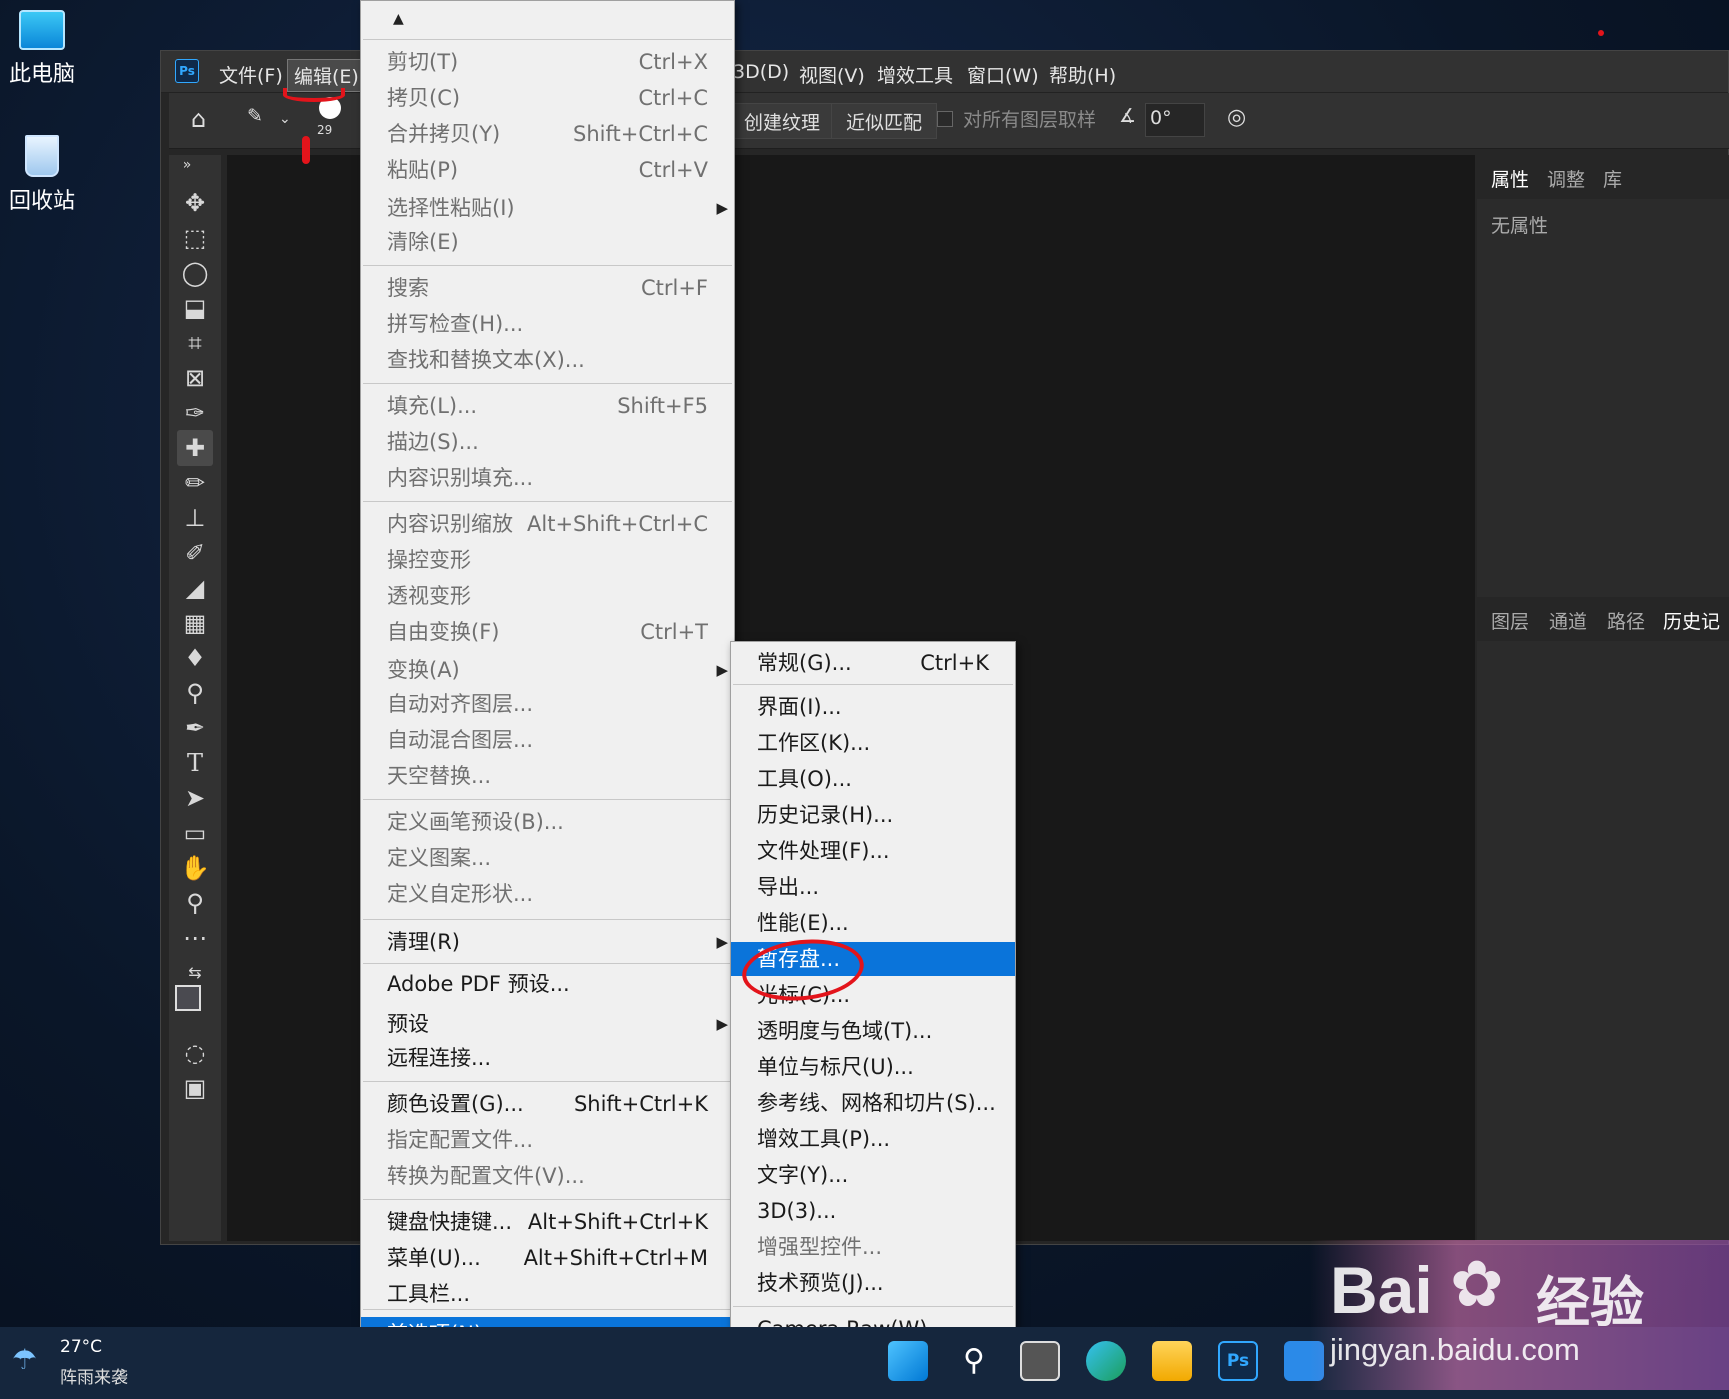  Describe the element at coordinates (547, 1024) in the screenshot. I see `edit-menu-item: 预设 ▶` at that location.